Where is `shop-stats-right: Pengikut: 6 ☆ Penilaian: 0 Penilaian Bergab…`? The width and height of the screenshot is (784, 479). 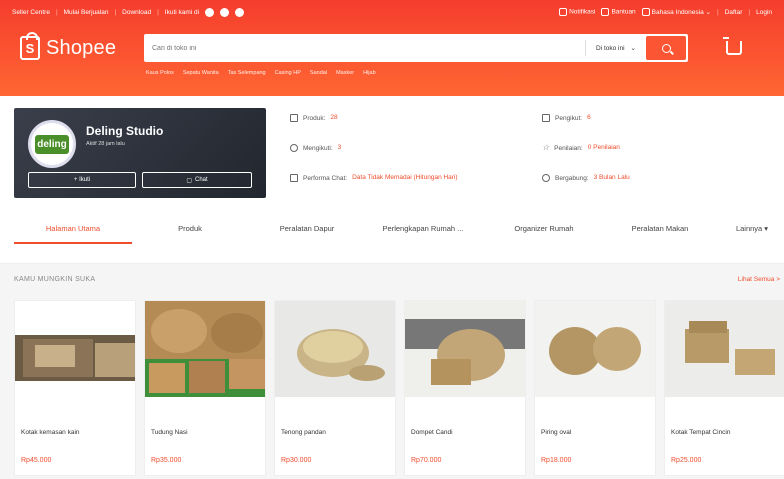
shop-stats-right: Pengikut: 6 ☆ Penilaian: 0 Penilaian Bergab… is located at coordinates (586, 159).